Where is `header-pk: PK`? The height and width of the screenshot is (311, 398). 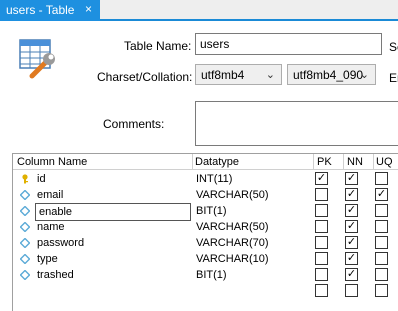
header-pk: PK is located at coordinates (329, 162).